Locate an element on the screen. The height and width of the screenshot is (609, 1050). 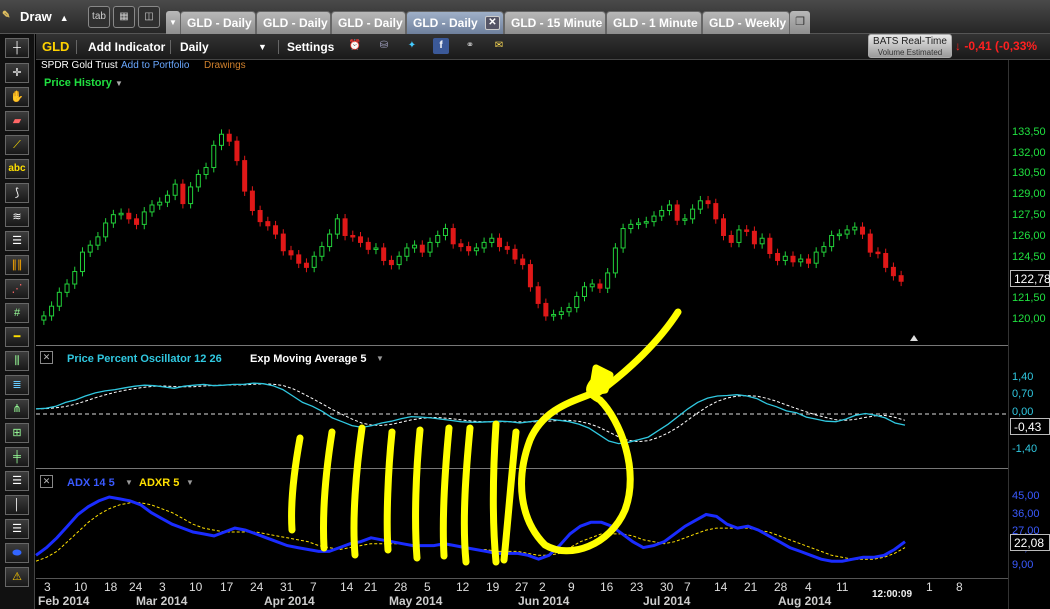
month-tick-label: Mar 2014 is located at coordinates (162, 601).